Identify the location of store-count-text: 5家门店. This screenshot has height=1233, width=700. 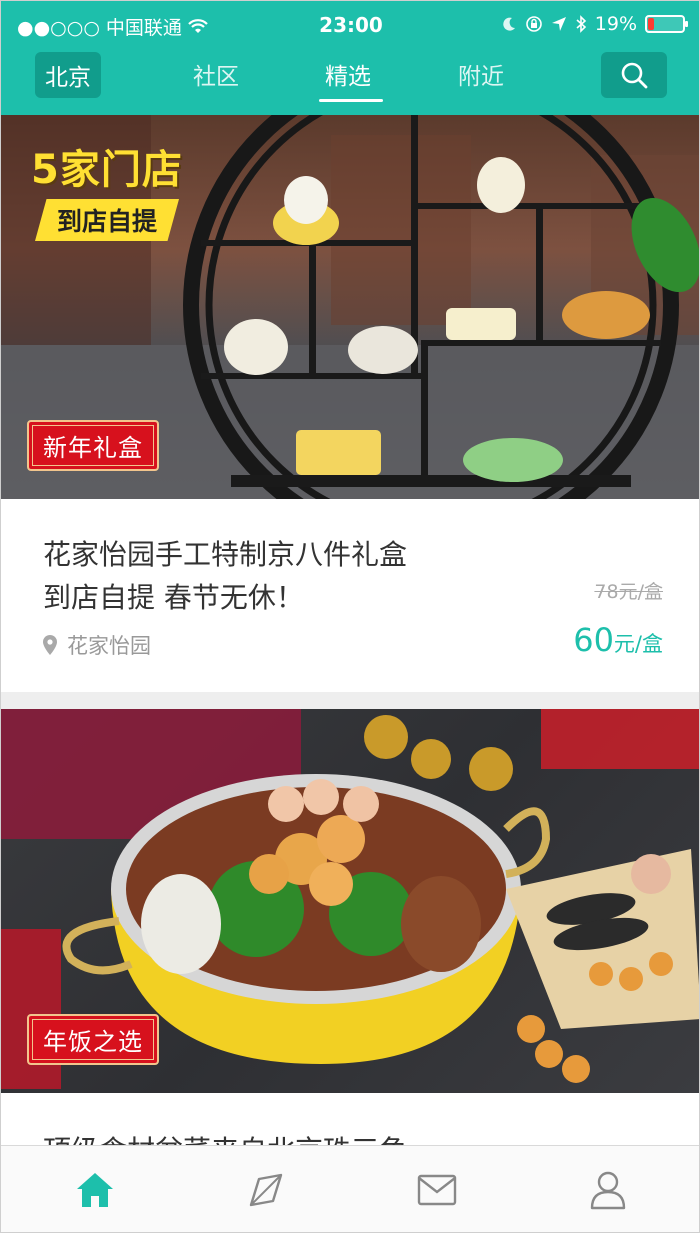
(107, 170).